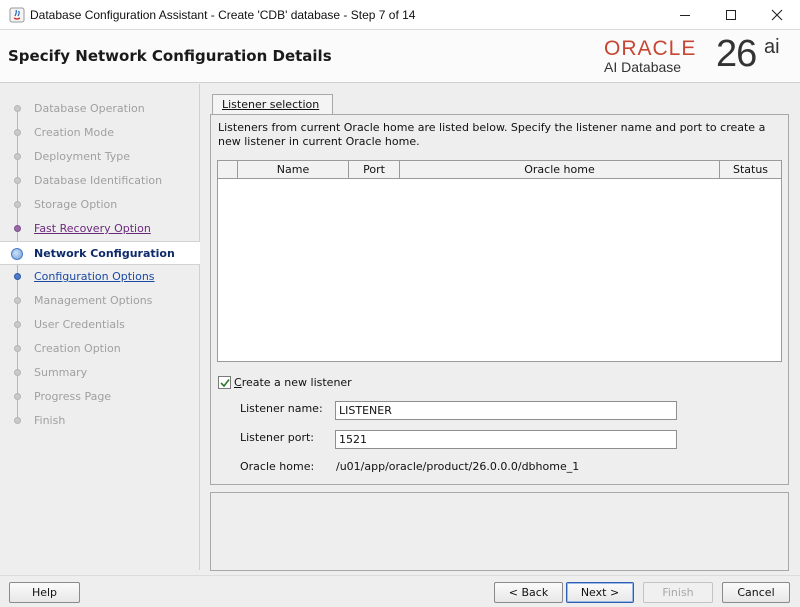  I want to click on step-finish: Finish, so click(100, 421).